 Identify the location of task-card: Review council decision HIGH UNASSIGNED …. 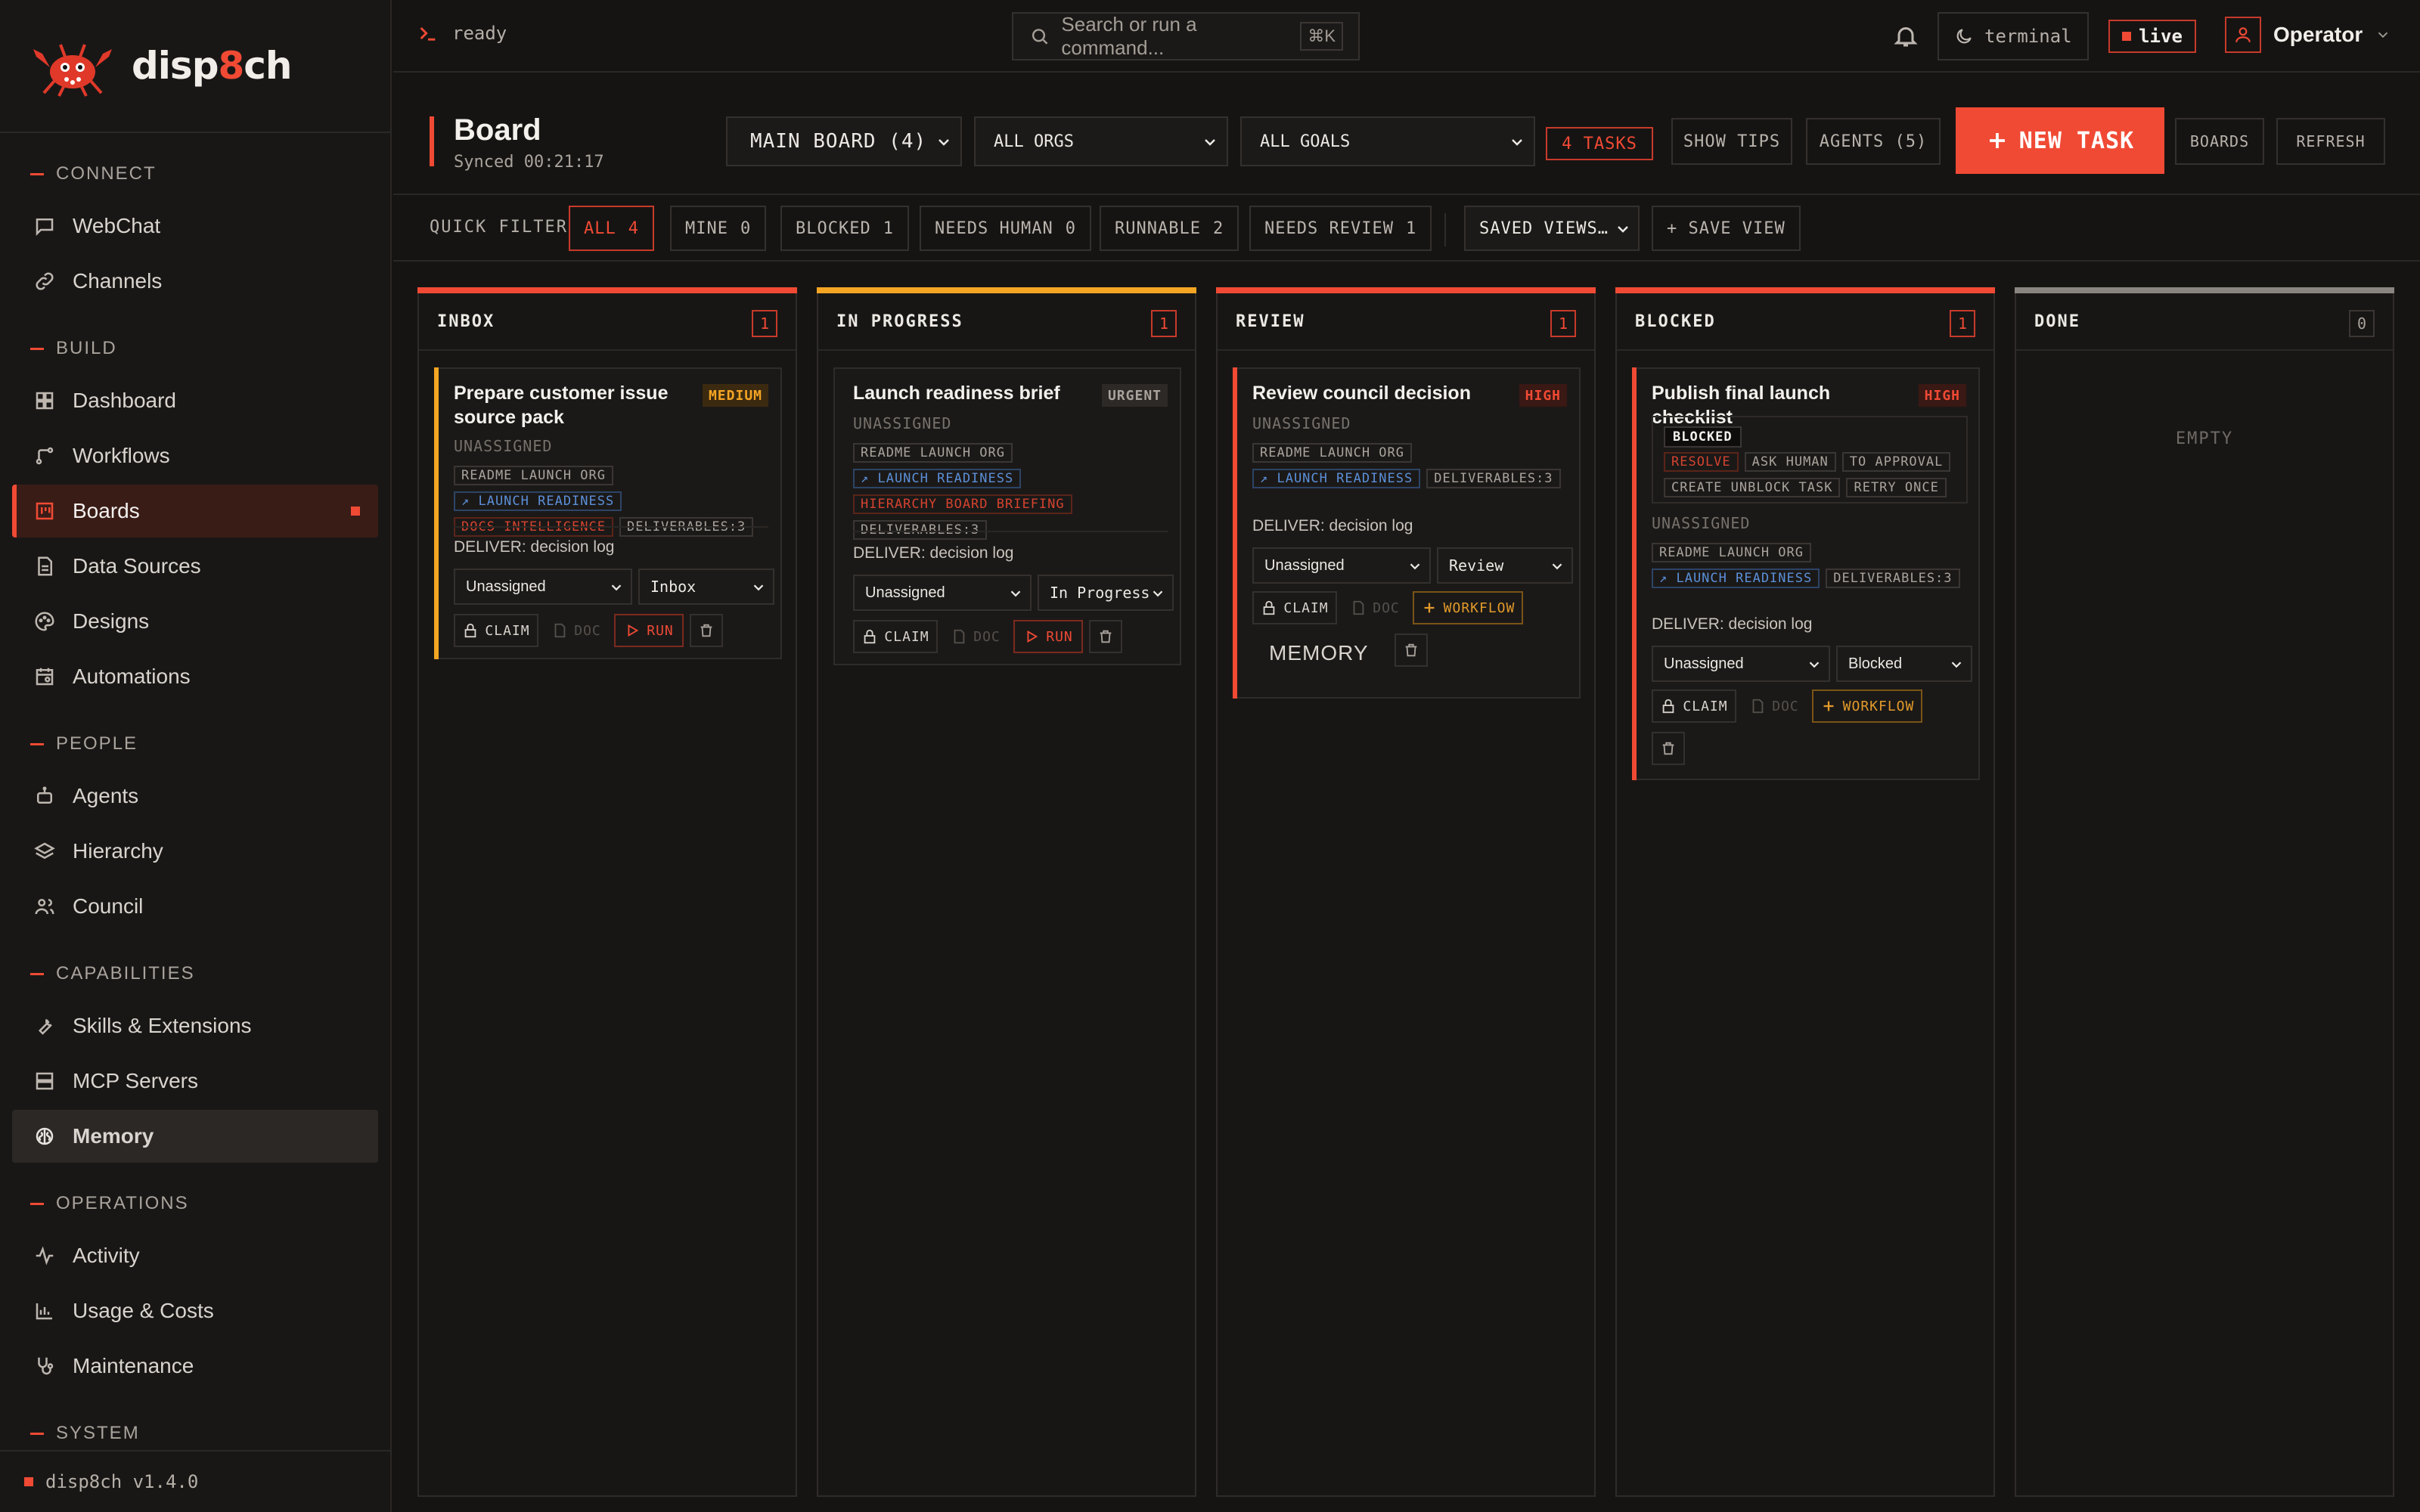
(1407, 533).